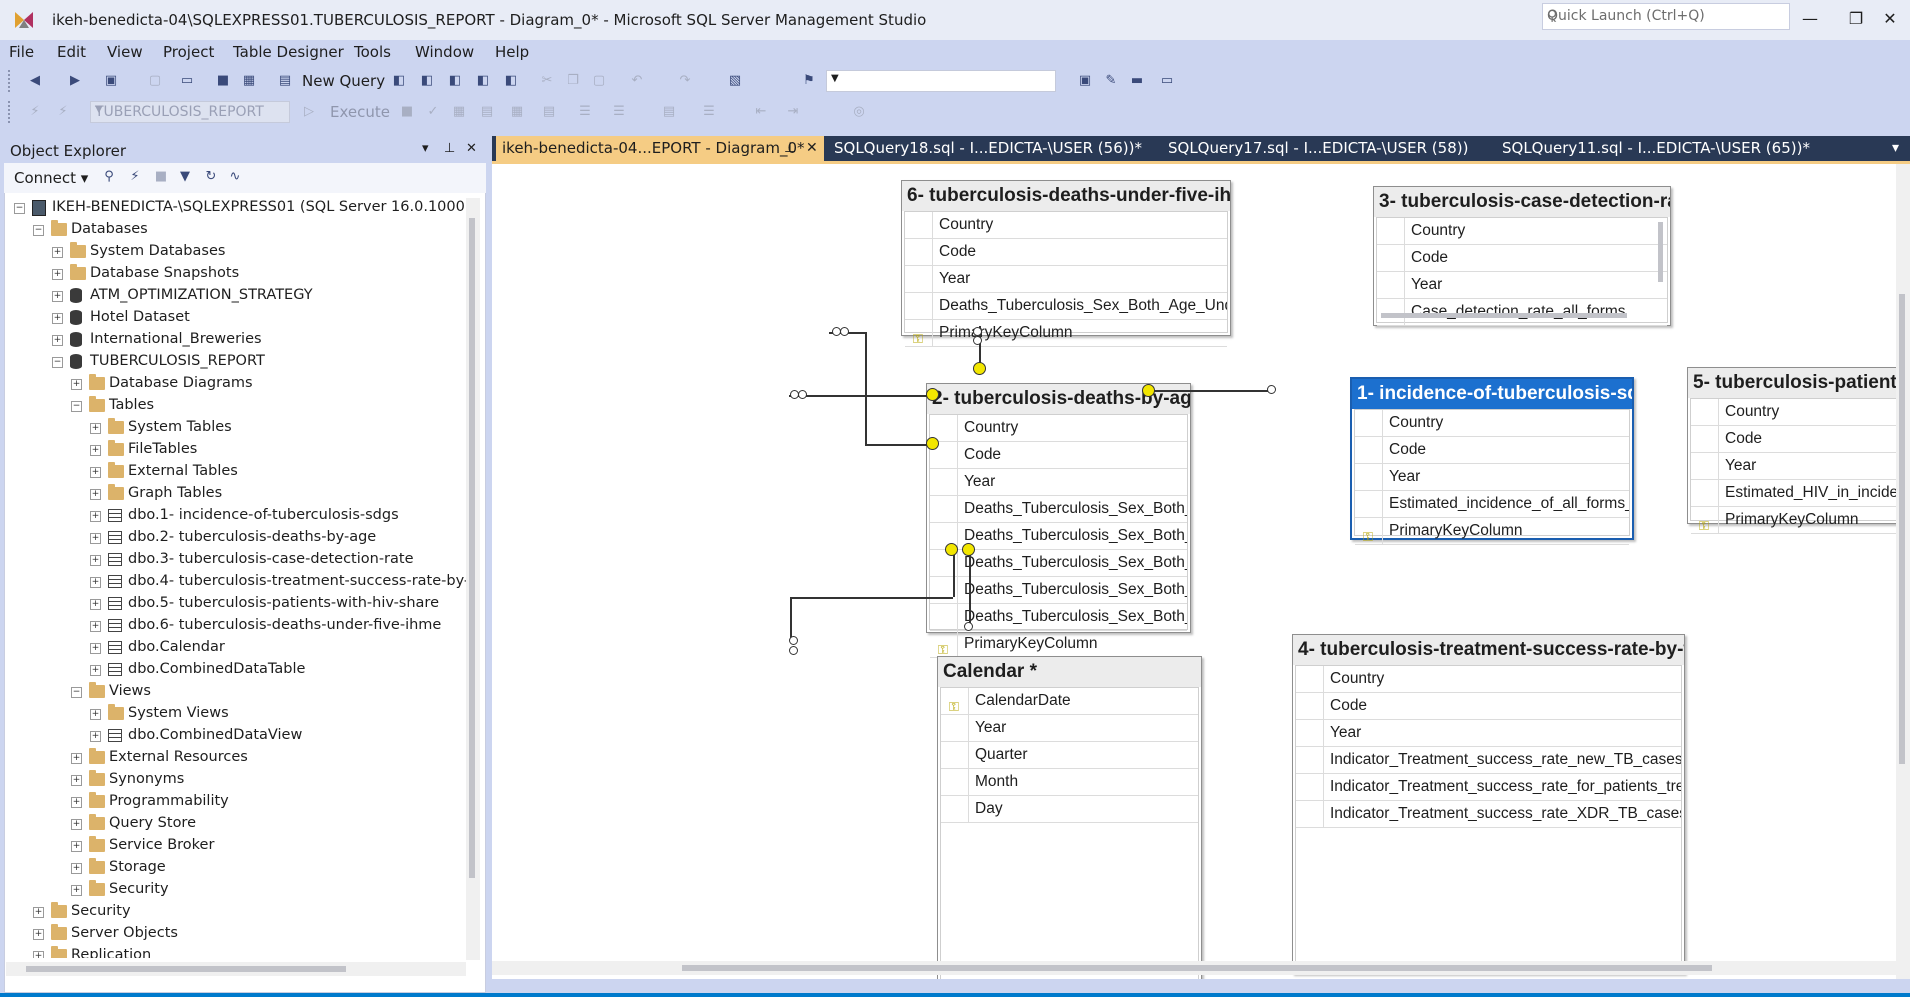 This screenshot has height=997, width=1910. What do you see at coordinates (155, 81) in the screenshot?
I see `open-icon: ▢` at bounding box center [155, 81].